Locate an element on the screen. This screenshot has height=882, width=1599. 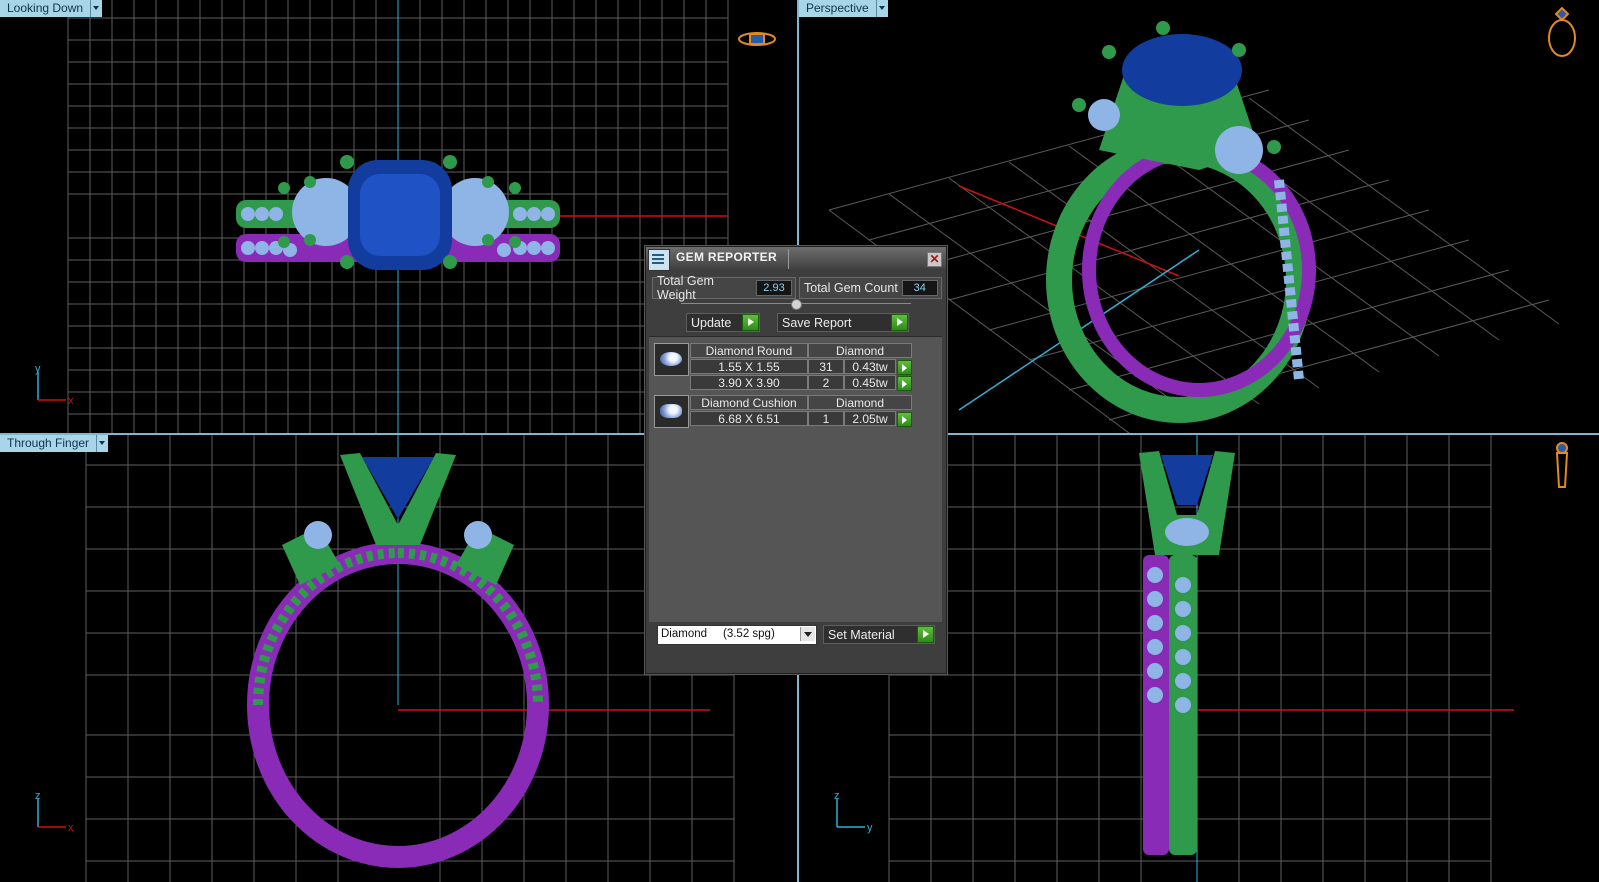
ring-side-view is located at coordinates (1187, 653).